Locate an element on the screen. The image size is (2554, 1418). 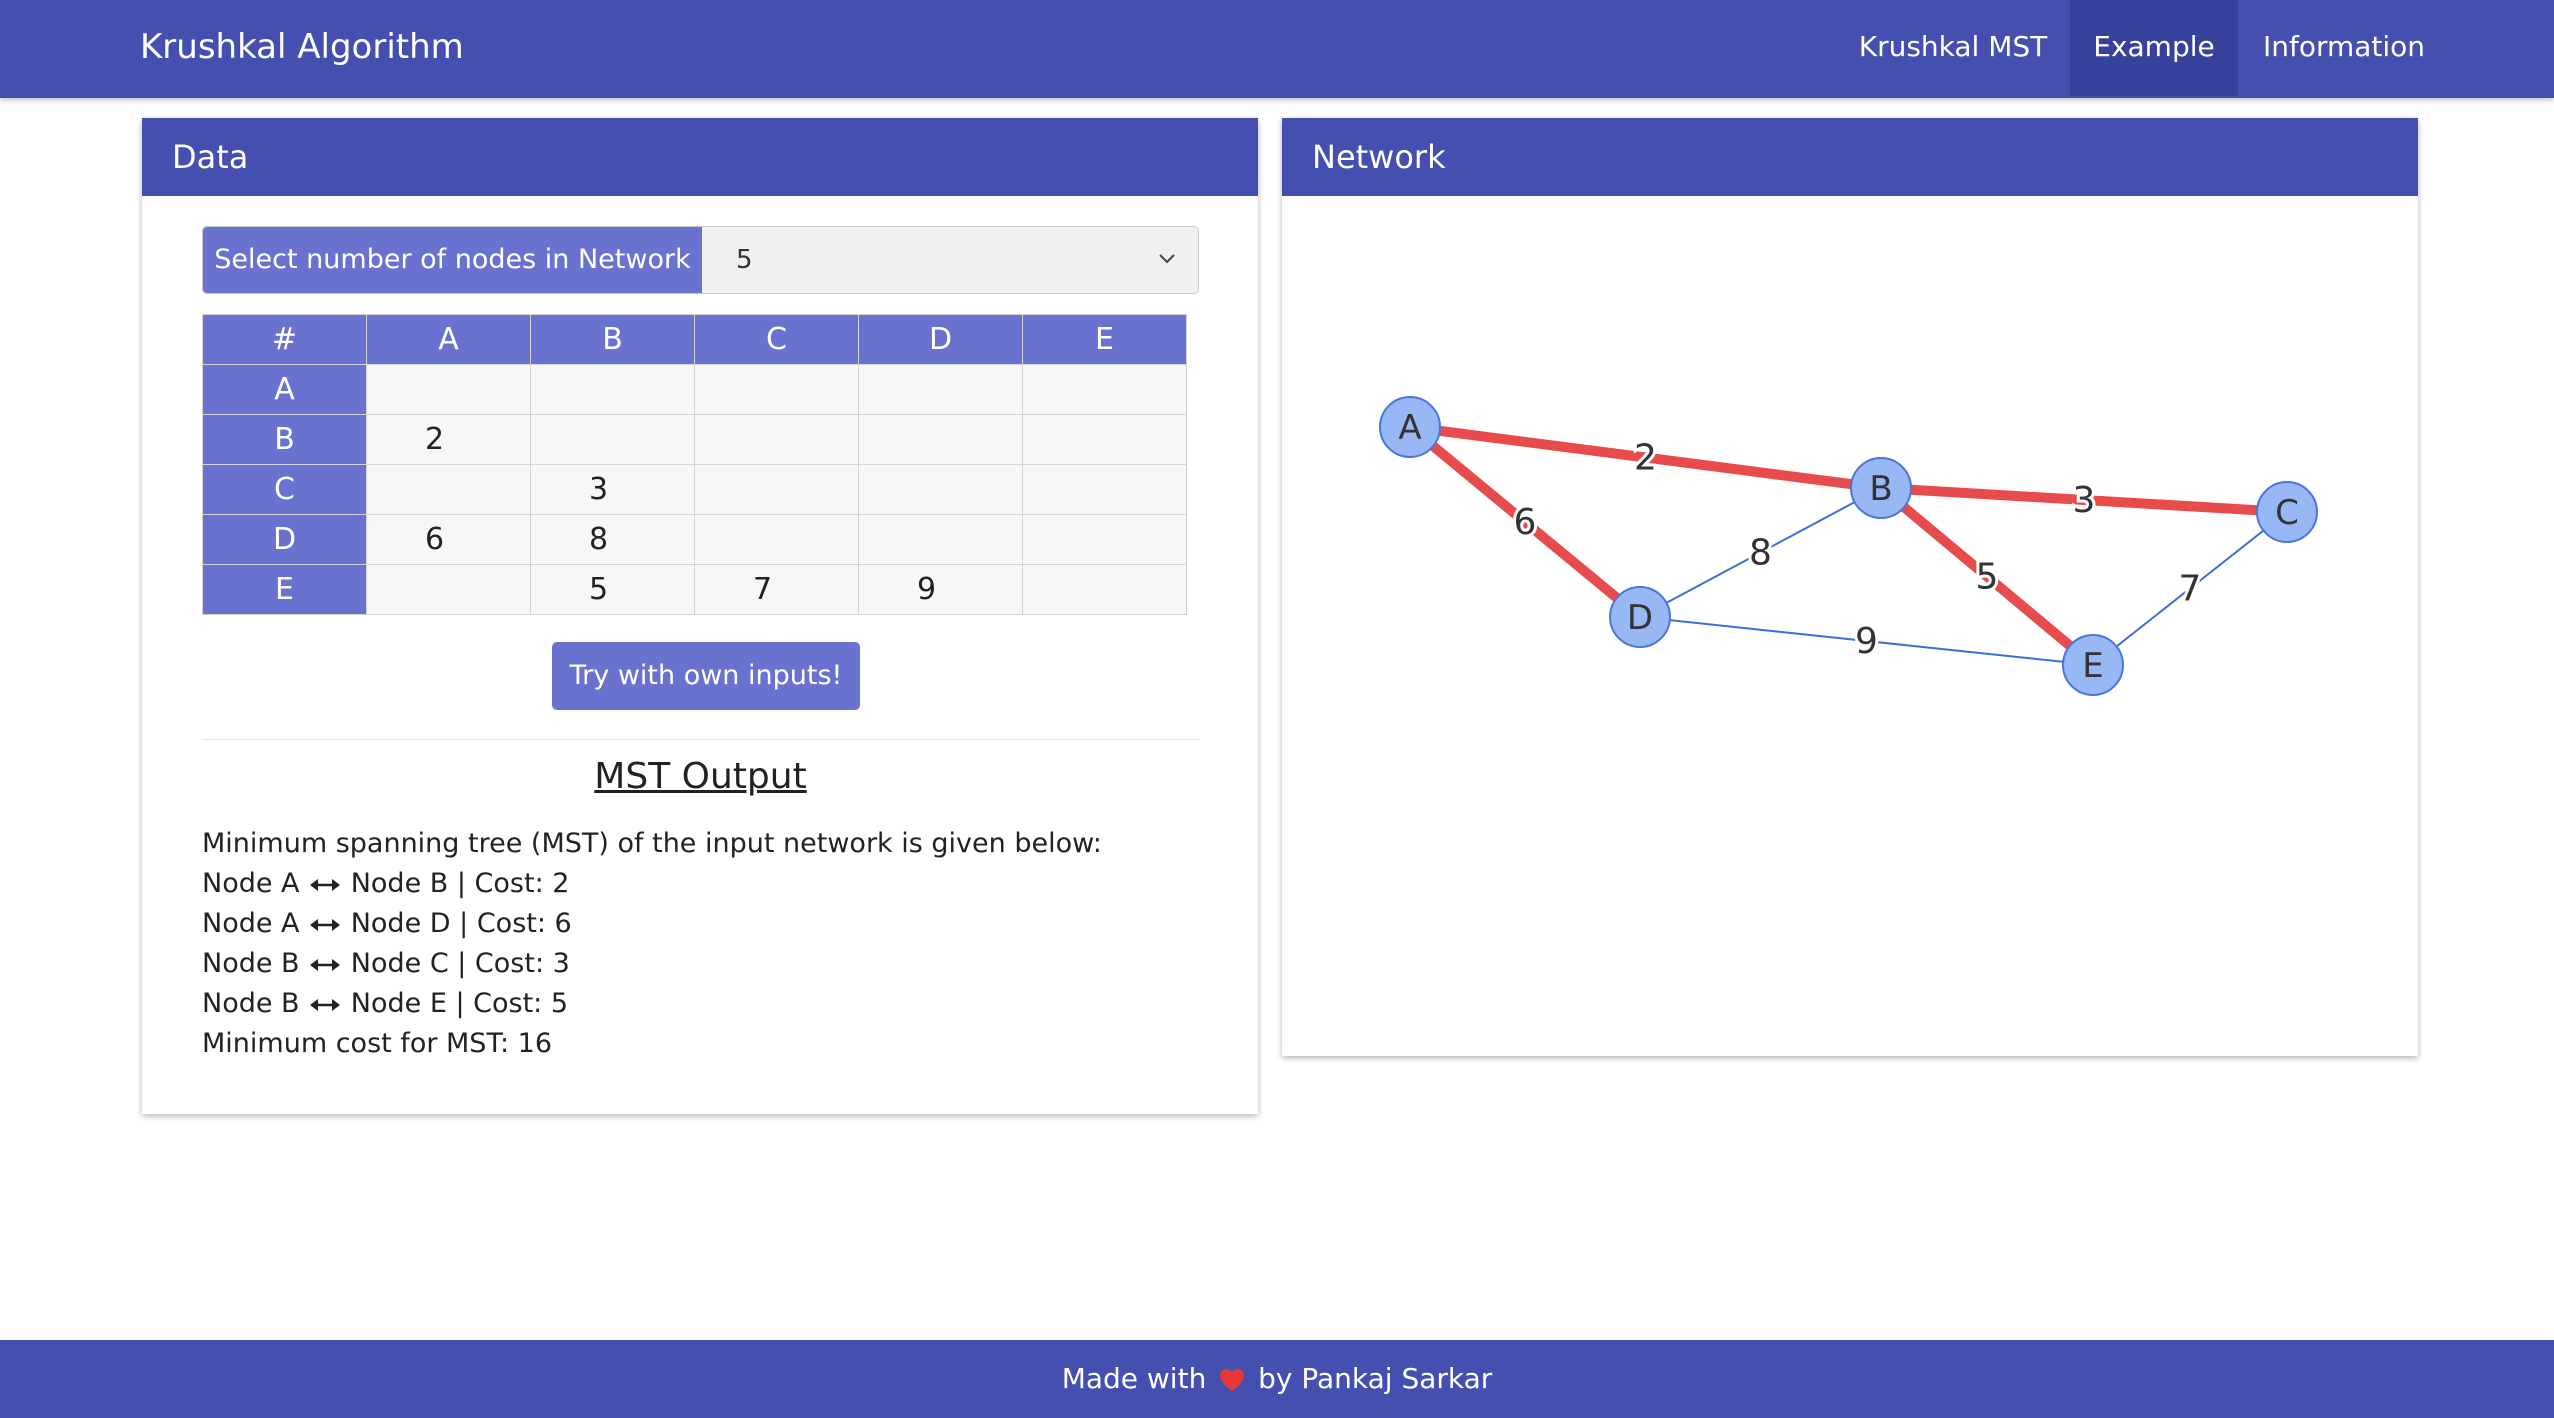
matrix-row: E 5 7 9 is located at coordinates (694, 589).